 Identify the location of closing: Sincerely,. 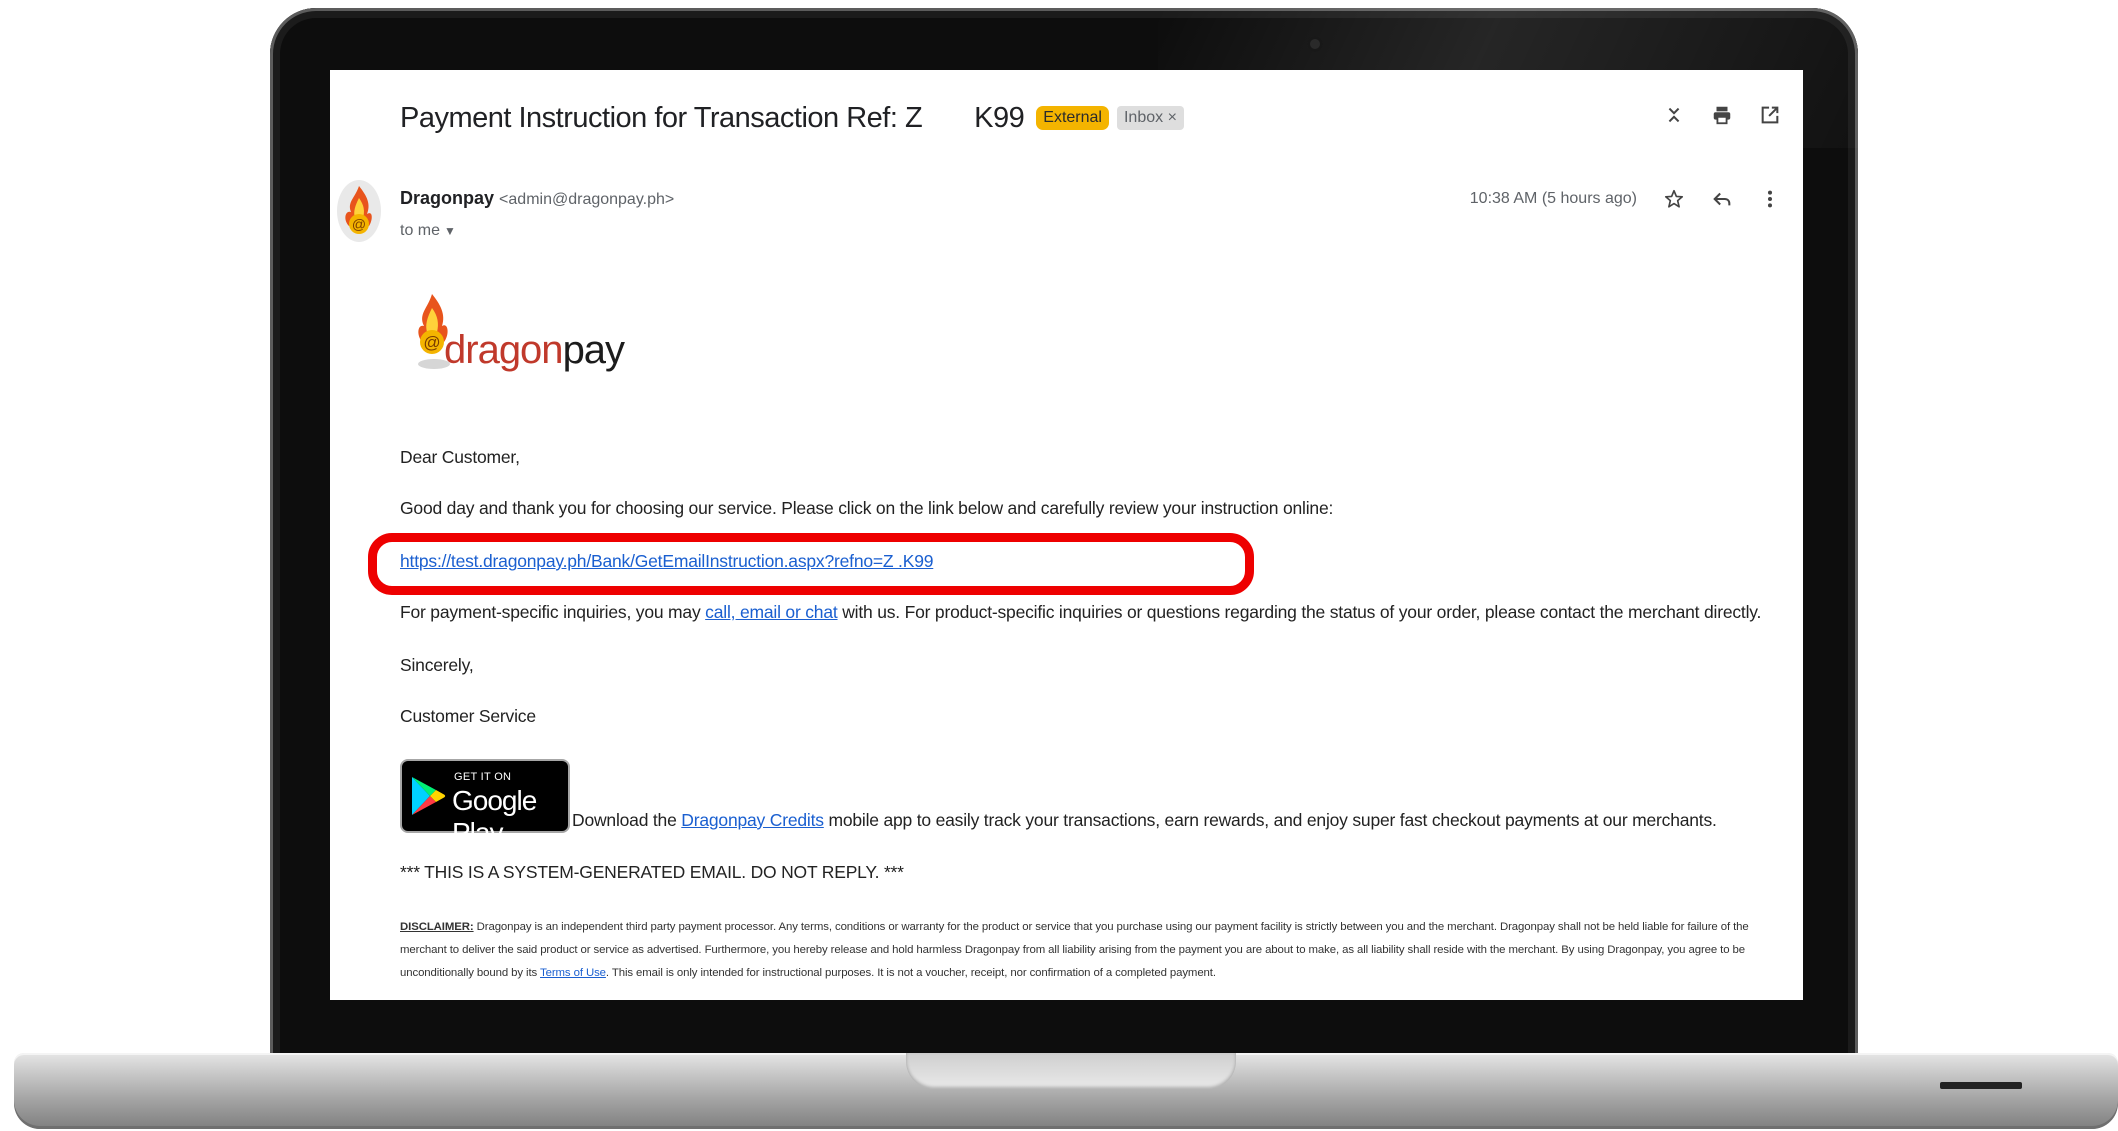
(437, 665).